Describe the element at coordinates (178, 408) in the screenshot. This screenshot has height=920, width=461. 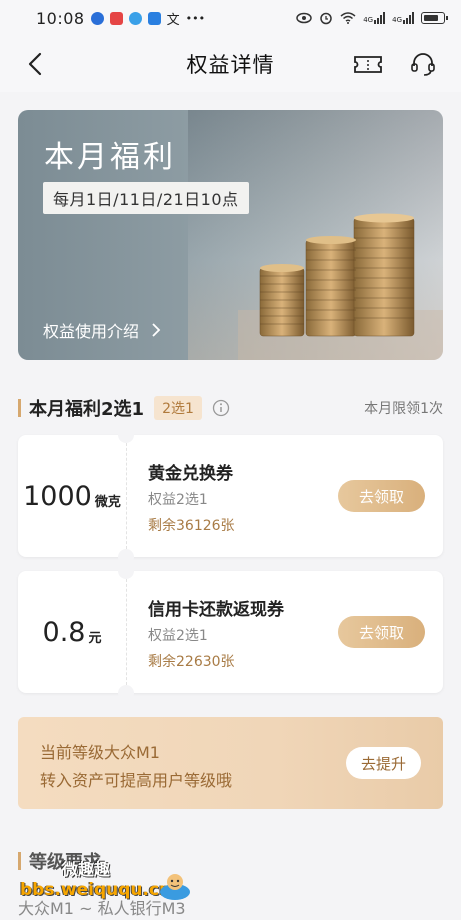
I see `pick-badge: 2选1` at that location.